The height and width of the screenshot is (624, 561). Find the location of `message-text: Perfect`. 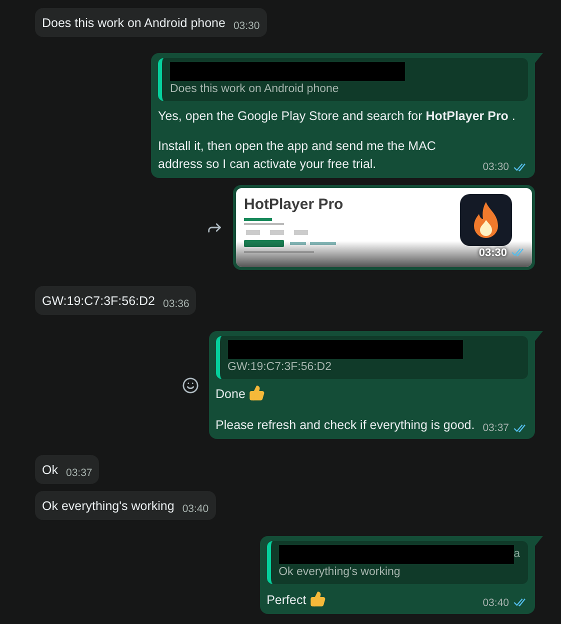

message-text: Perfect is located at coordinates (286, 599).